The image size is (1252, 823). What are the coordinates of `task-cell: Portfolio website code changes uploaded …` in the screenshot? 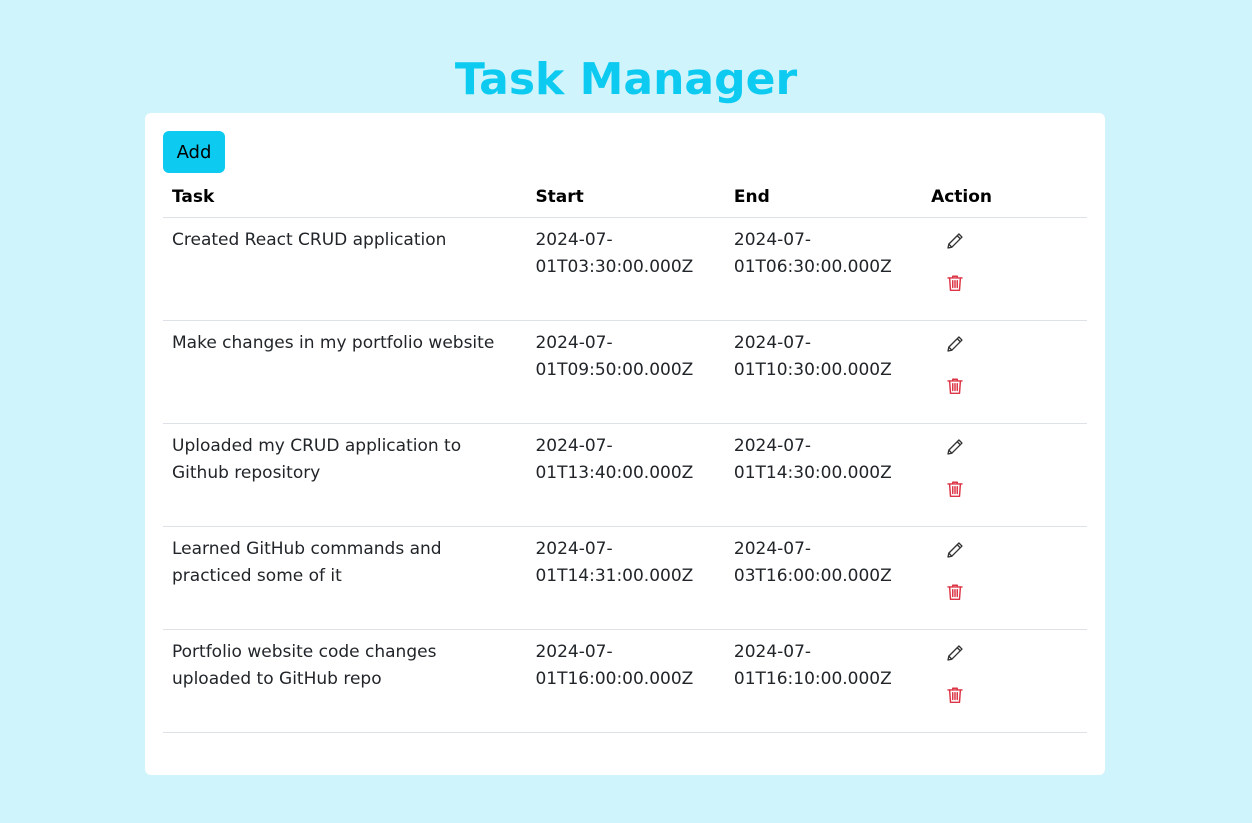 It's located at (345, 681).